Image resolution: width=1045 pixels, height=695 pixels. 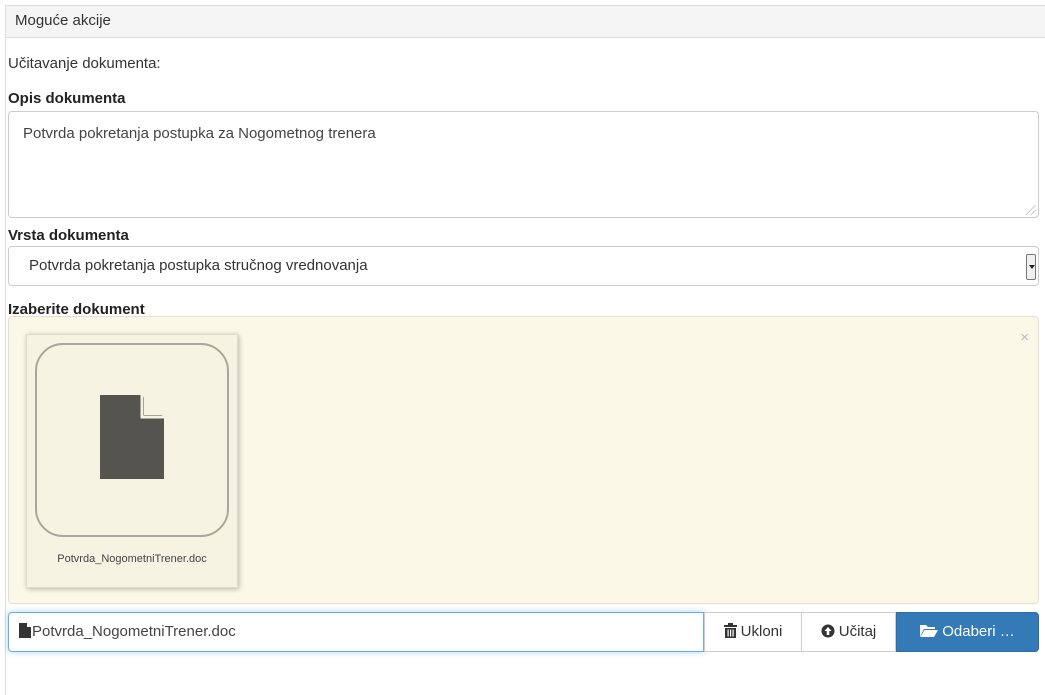 I want to click on file-caption-field: Potvrda_NogometniTrener.doc, so click(x=356, y=632).